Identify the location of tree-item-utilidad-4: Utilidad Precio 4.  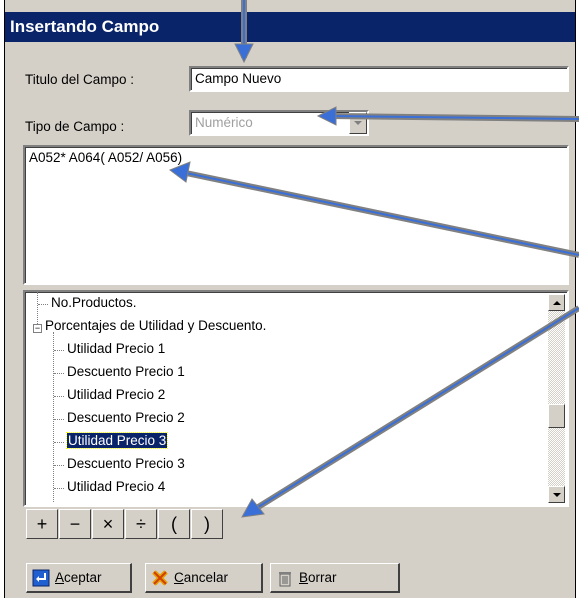
(116, 486).